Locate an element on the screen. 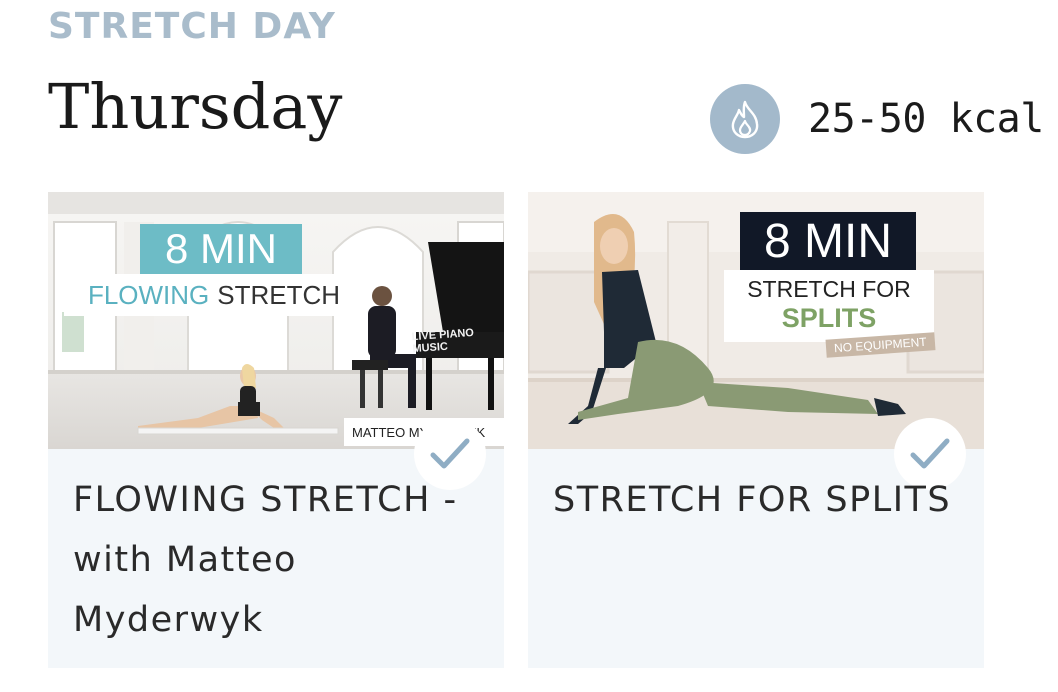 The height and width of the screenshot is (692, 1058). thumbnail-caption: STRETCH FOR SPLITS is located at coordinates (829, 306).